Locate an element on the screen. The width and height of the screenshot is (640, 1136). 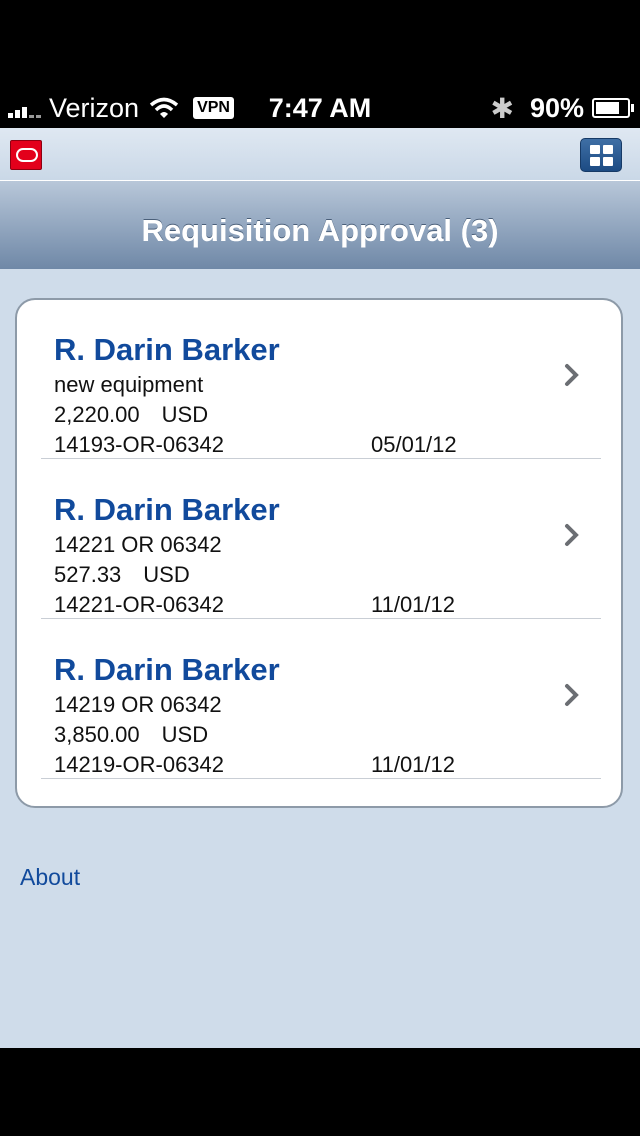
status-bar: Verizon VPN 7:47 AM ✱ 90% is located at coordinates (320, 108).